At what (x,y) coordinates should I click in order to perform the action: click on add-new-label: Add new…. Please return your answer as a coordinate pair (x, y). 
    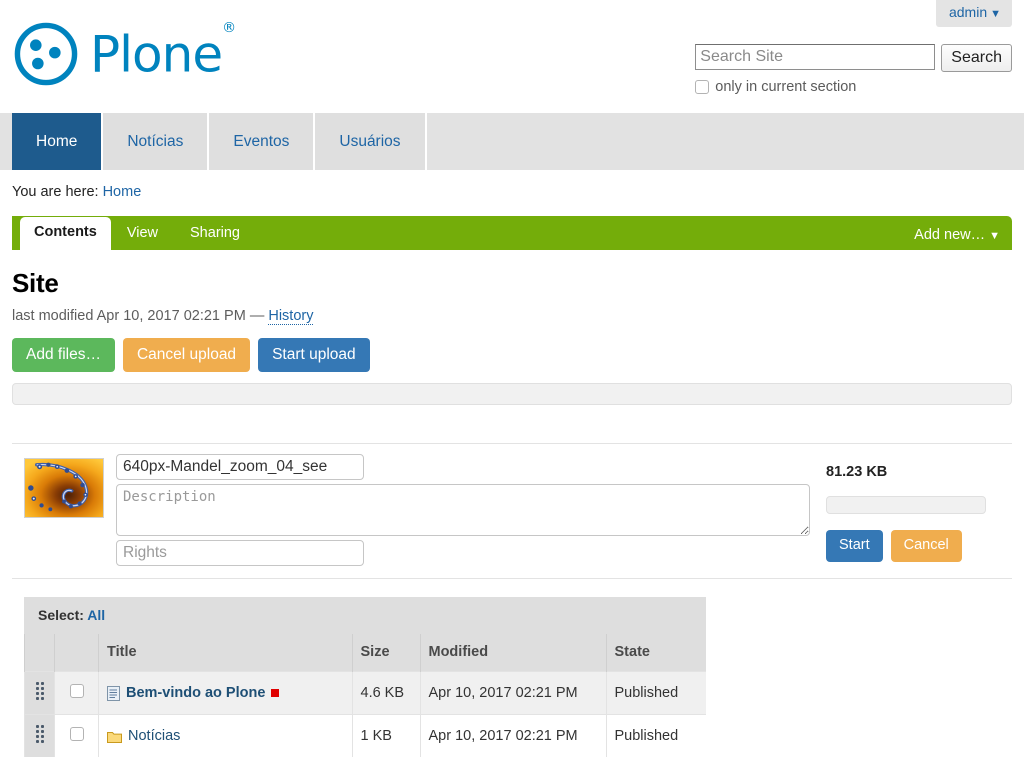
    Looking at the image, I should click on (950, 235).